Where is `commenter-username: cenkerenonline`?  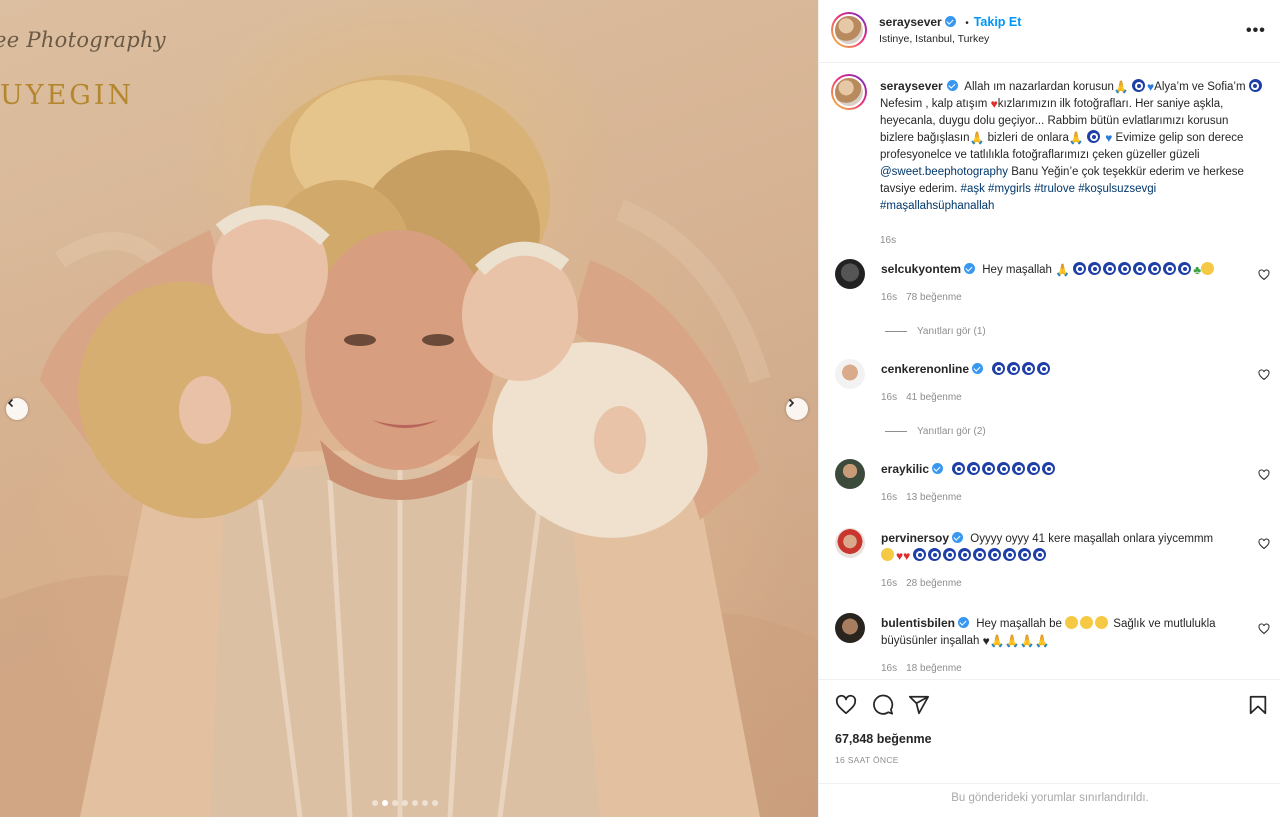 commenter-username: cenkerenonline is located at coordinates (925, 369).